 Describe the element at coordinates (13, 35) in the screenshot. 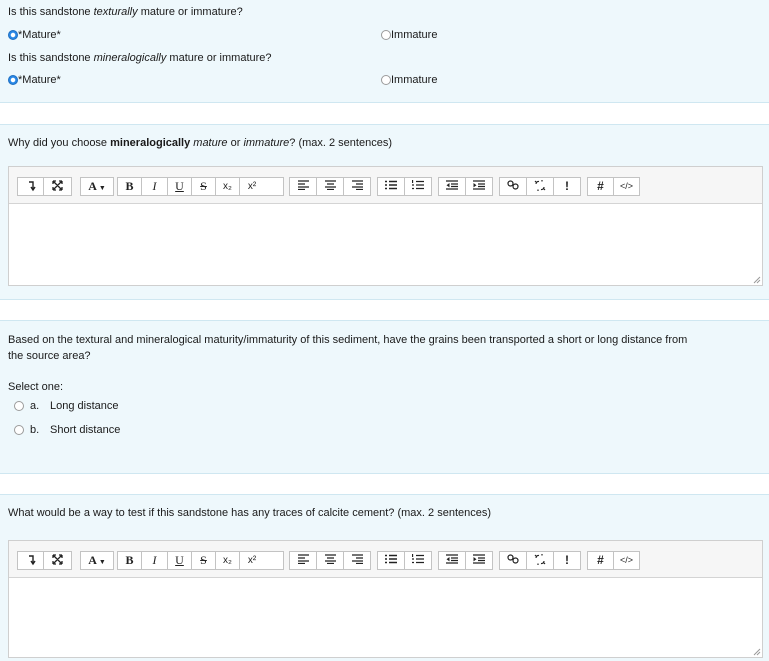

I see `radio-textural-mature` at that location.